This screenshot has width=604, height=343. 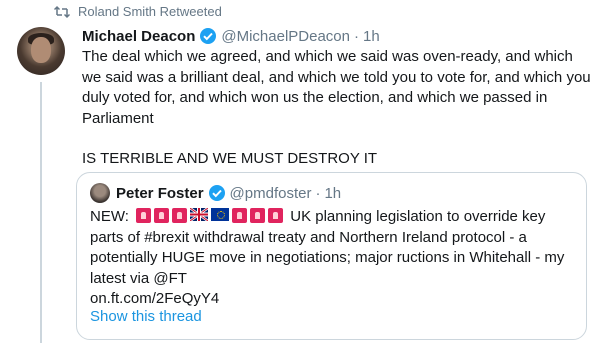 I want to click on author-handle: @MichaelPDeacon, so click(x=285, y=36).